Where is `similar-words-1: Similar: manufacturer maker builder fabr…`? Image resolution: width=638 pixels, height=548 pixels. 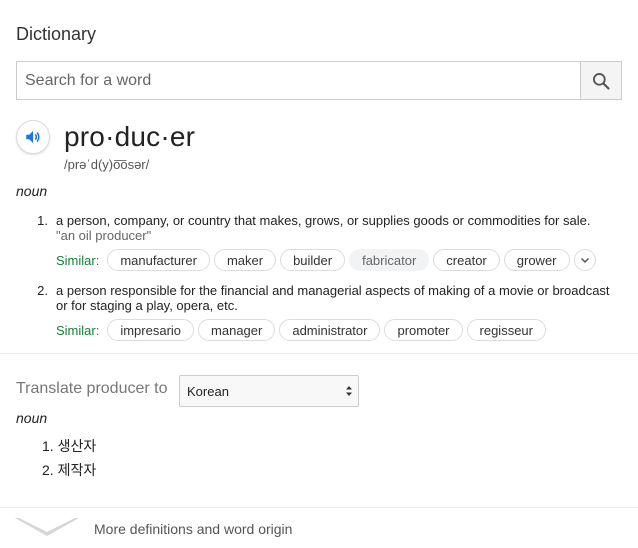 similar-words-1: Similar: manufacturer maker builder fabr… is located at coordinates (326, 260).